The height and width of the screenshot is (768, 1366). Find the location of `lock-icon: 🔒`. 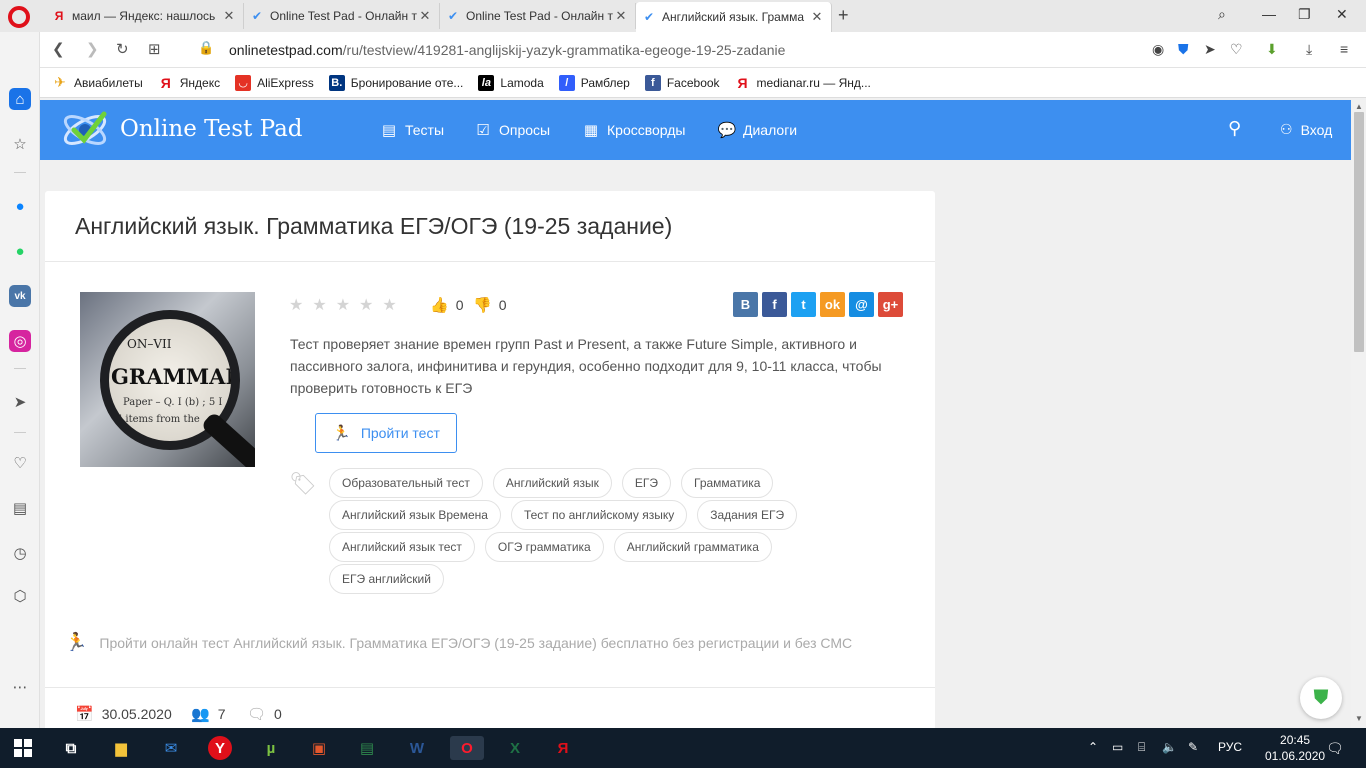

lock-icon: 🔒 is located at coordinates (206, 48).